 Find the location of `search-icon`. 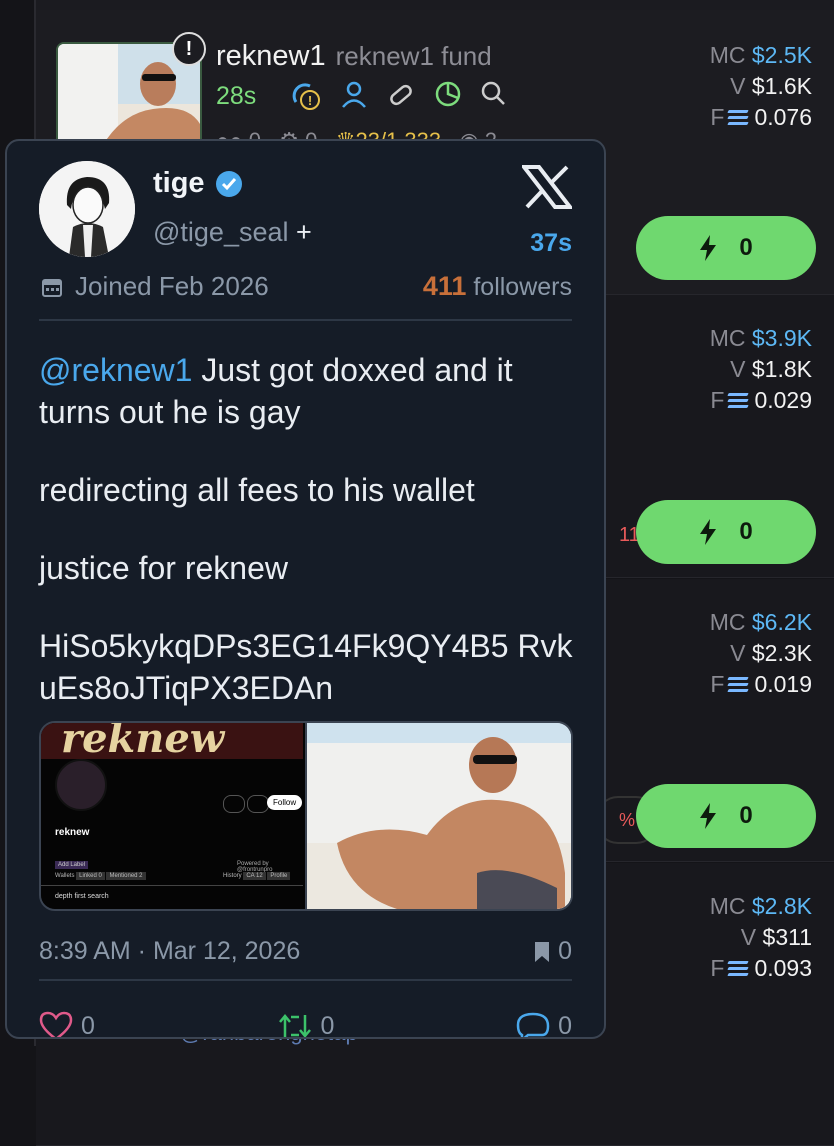

search-icon is located at coordinates (493, 93).